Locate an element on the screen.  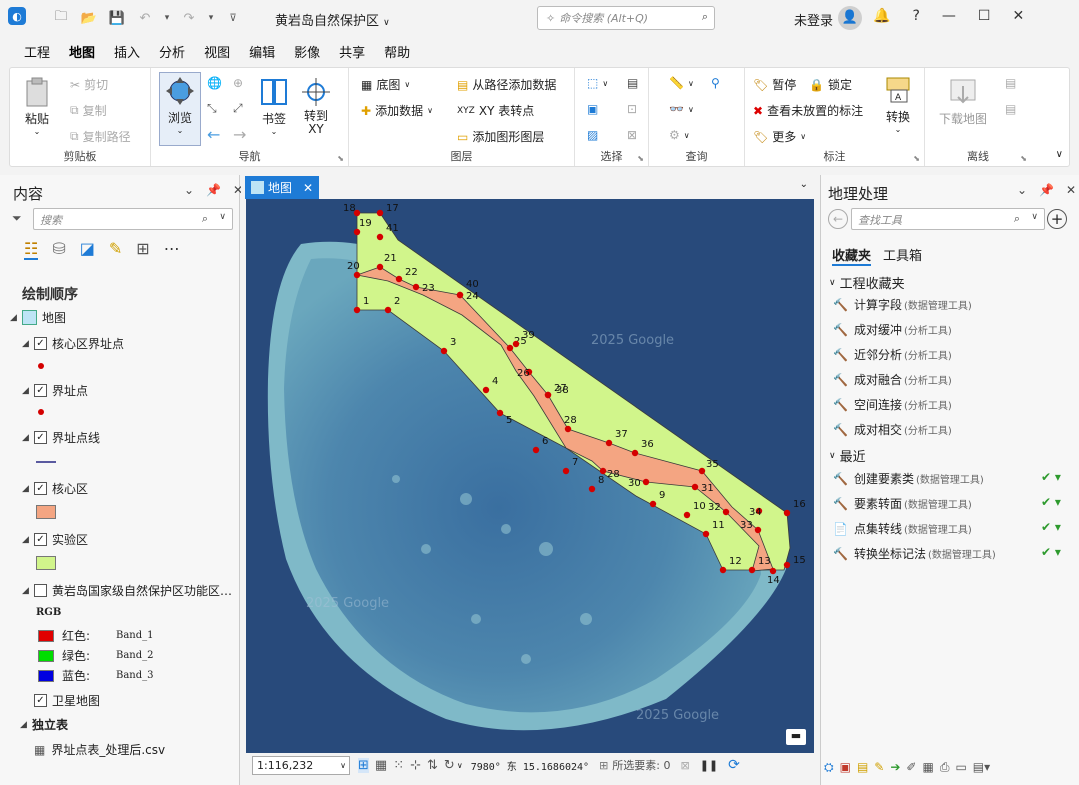
remove-offline-icon: ▤ is located at coordinates (1010, 109).